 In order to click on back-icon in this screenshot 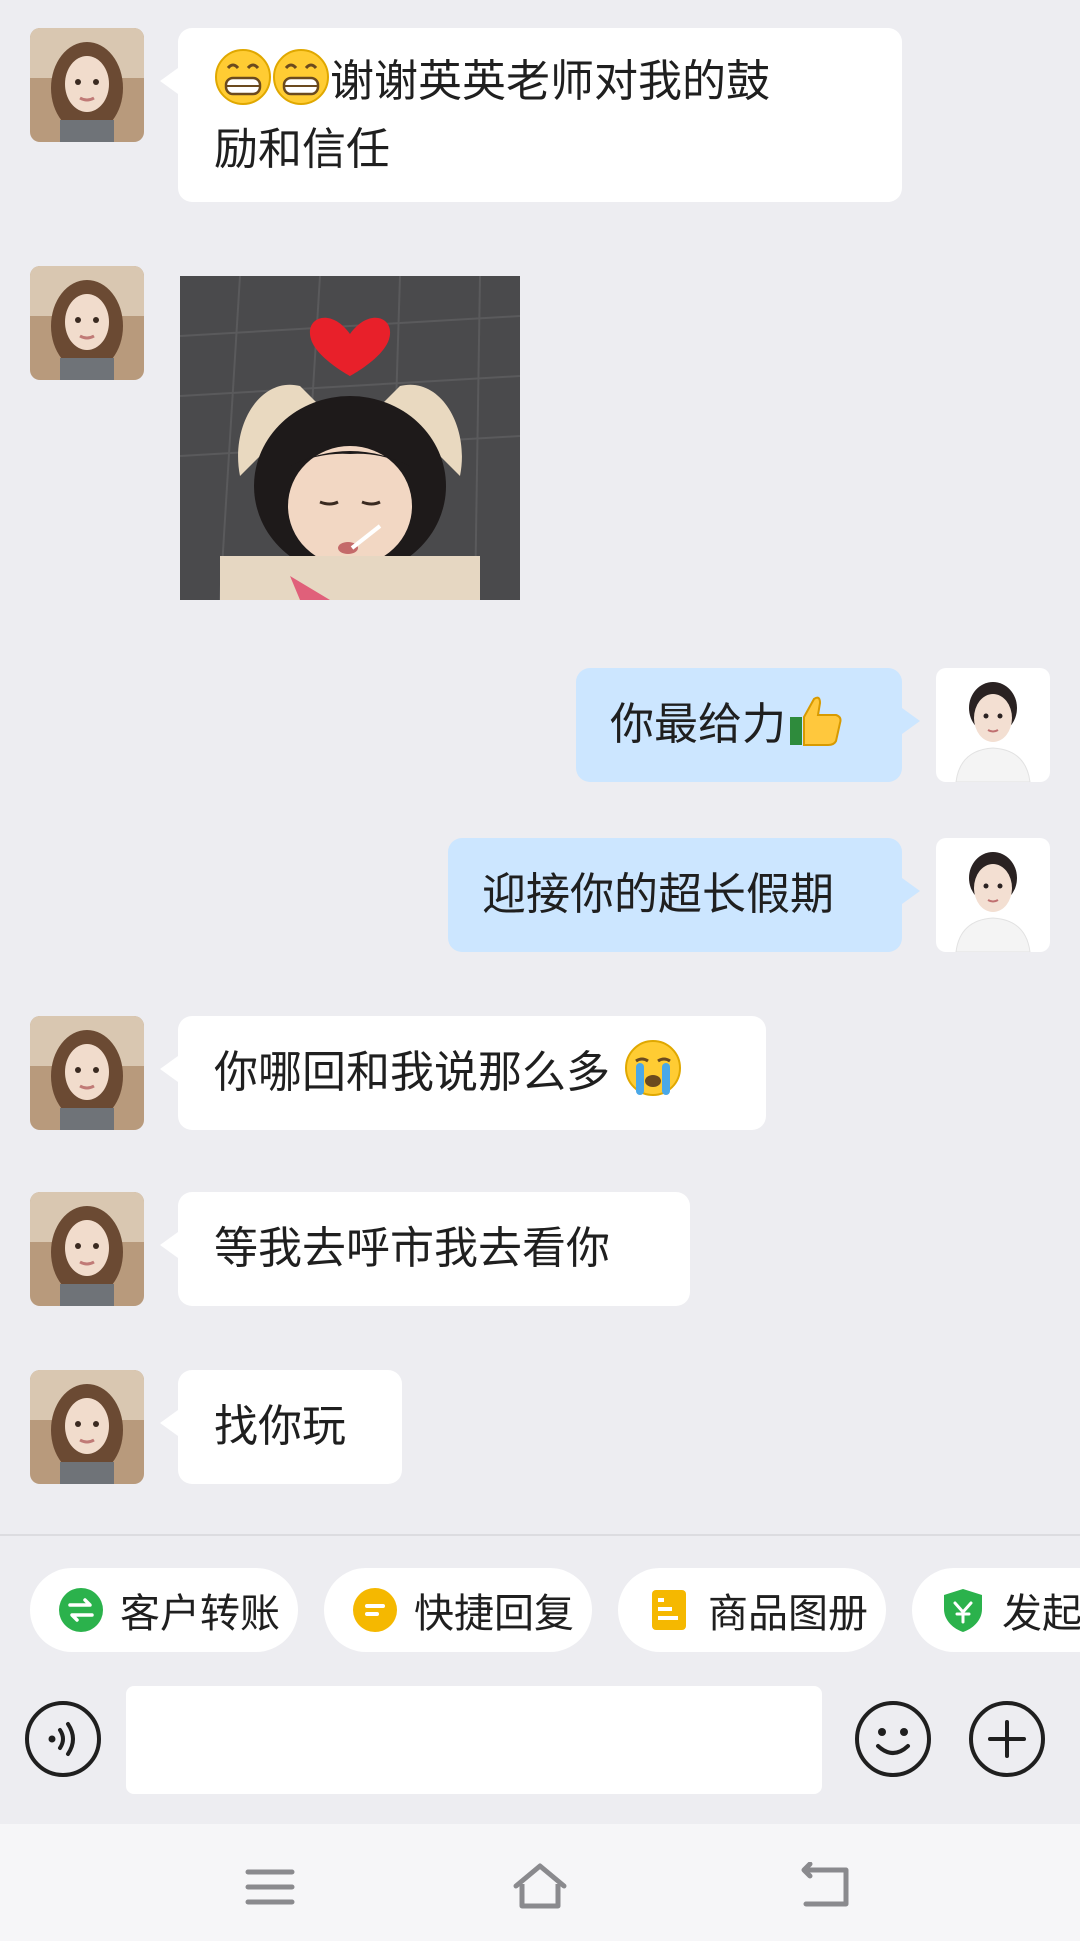, I will do `click(825, 1884)`.